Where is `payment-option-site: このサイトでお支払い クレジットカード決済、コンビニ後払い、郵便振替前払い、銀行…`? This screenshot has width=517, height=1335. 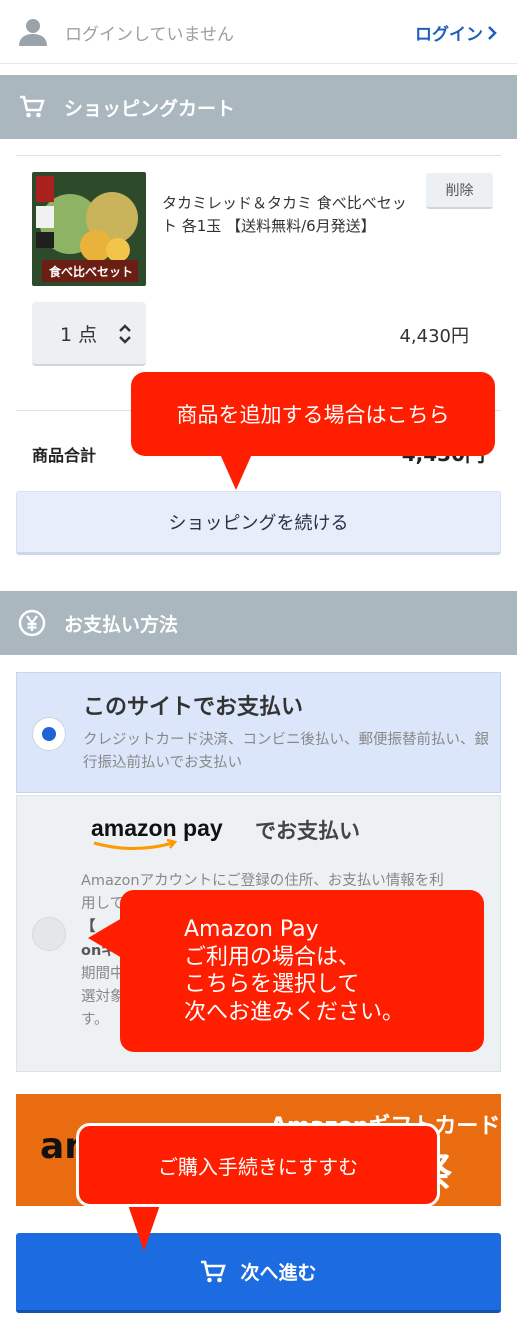
payment-option-site: このサイトでお支払い クレジットカード決済、コンビニ後払い、郵便振替前払い、銀行… is located at coordinates (258, 732).